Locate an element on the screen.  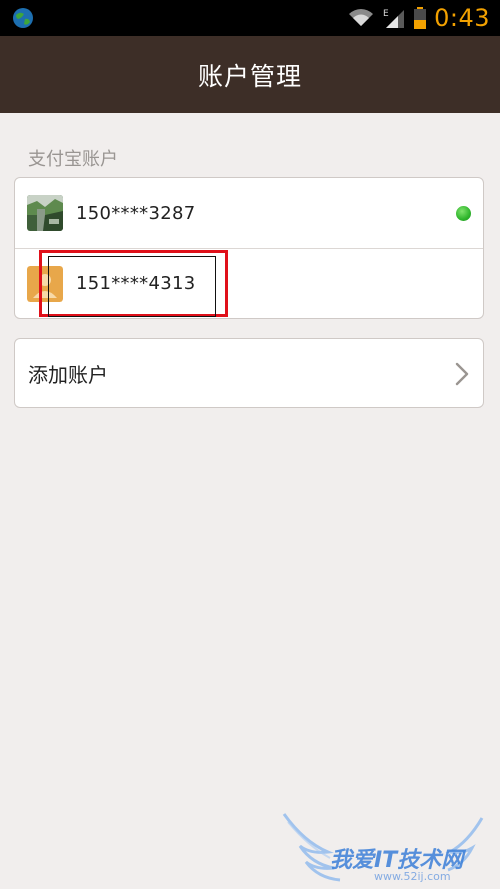
app-header: 账户管理 is located at coordinates (250, 74).